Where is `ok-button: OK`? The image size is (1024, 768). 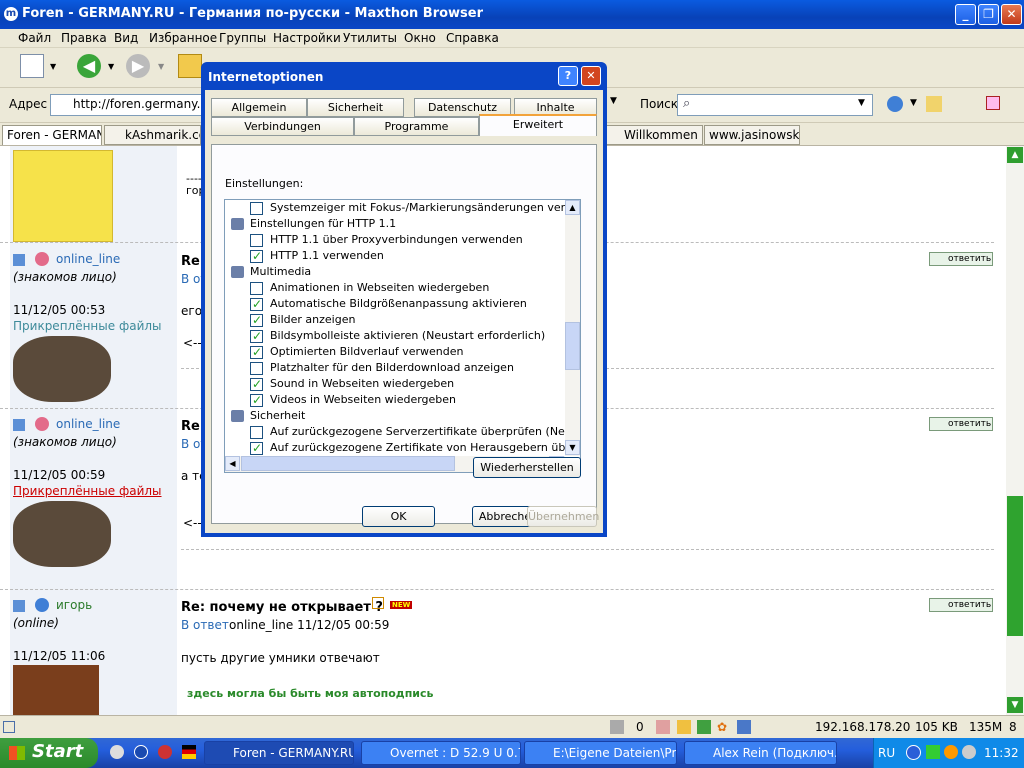
ok-button: OK is located at coordinates (398, 516).